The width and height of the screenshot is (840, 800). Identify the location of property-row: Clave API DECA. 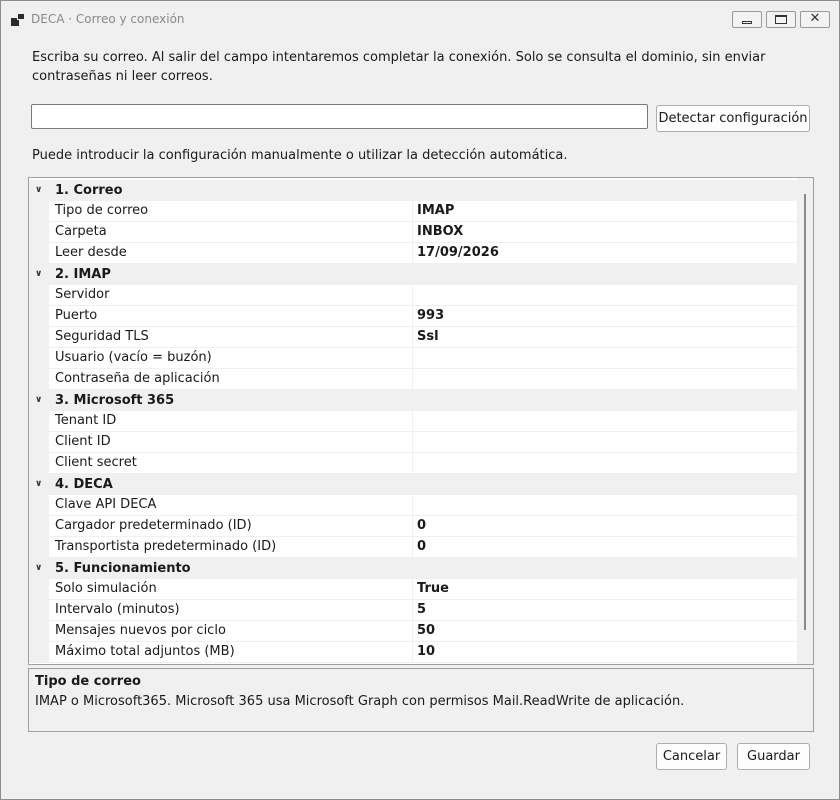
(413, 505).